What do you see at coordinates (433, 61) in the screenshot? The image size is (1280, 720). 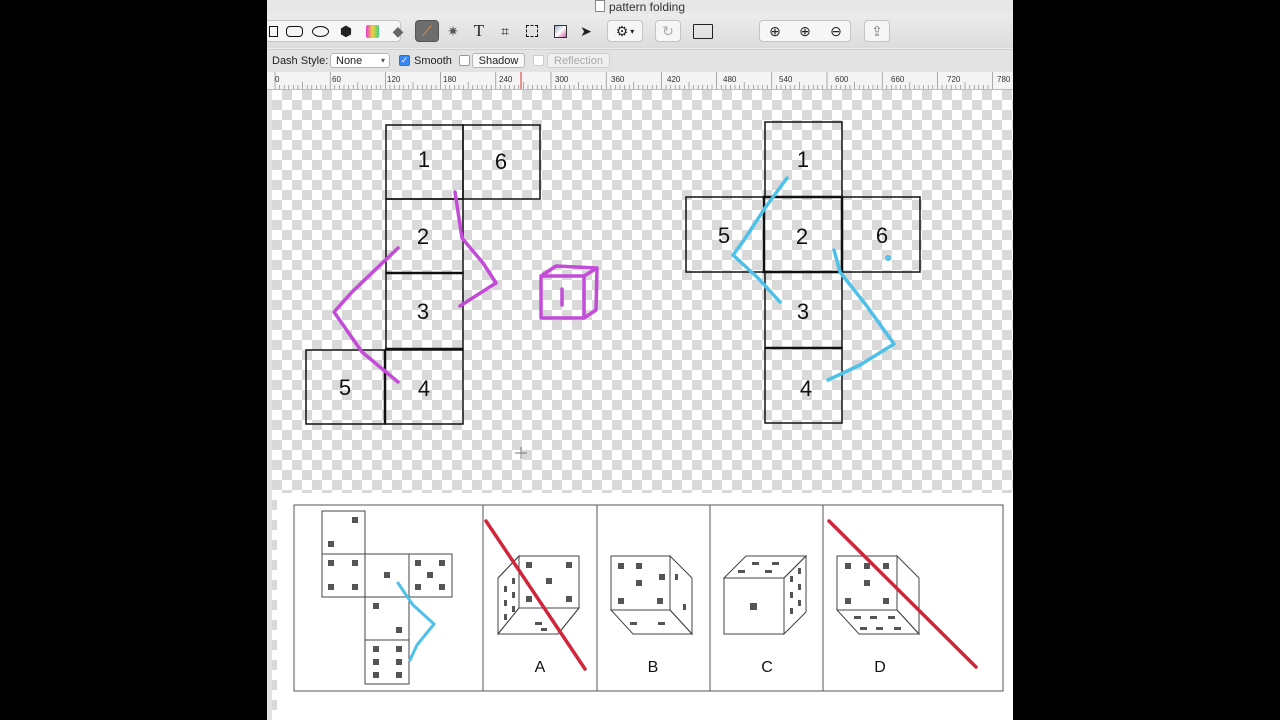 I see `smooth-label: Smooth` at bounding box center [433, 61].